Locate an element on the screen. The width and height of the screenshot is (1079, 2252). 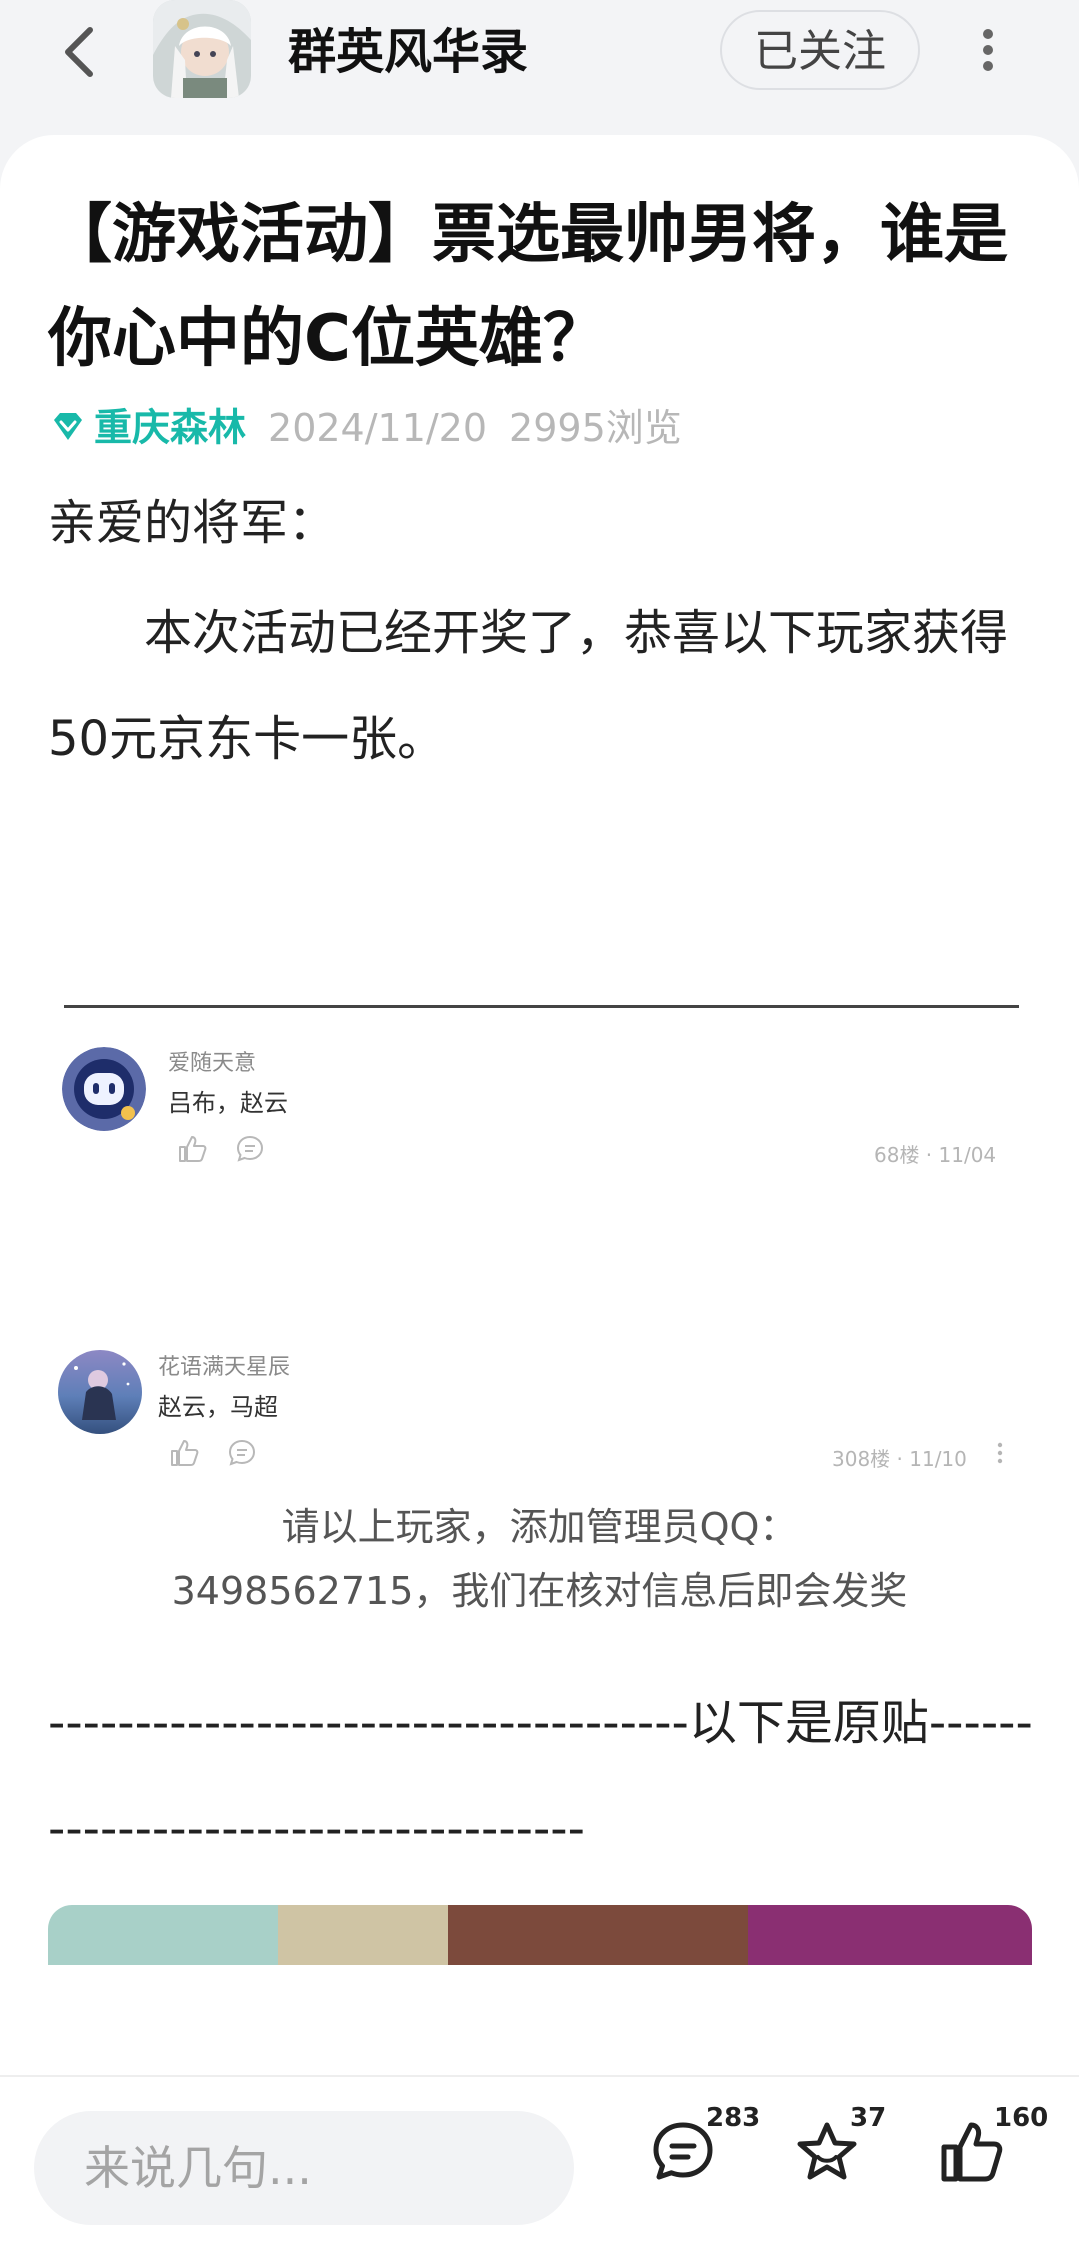
author-name: 重庆森林 is located at coordinates (170, 428).